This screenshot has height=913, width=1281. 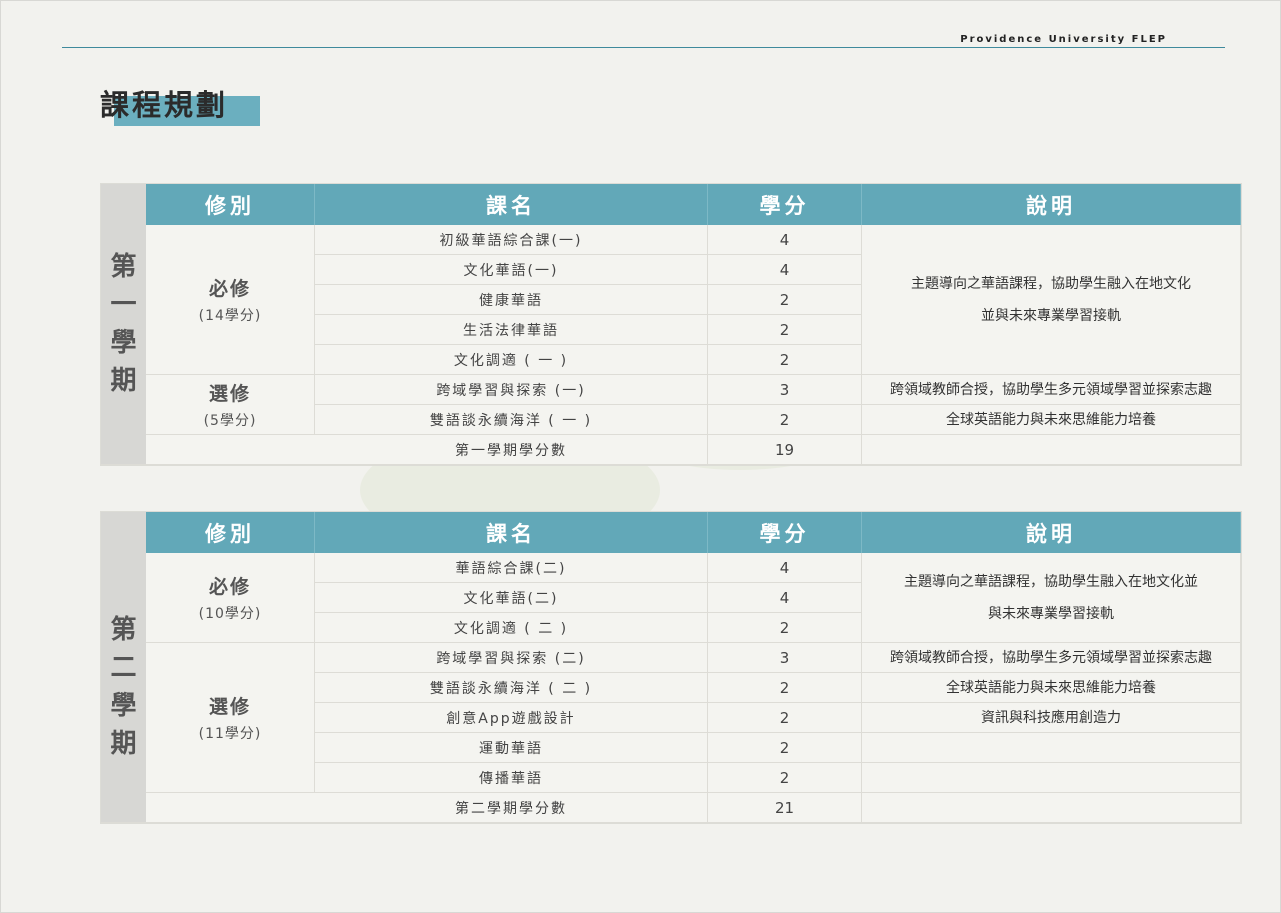 What do you see at coordinates (511, 598) in the screenshot?
I see `course-name: 文化華語(二)` at bounding box center [511, 598].